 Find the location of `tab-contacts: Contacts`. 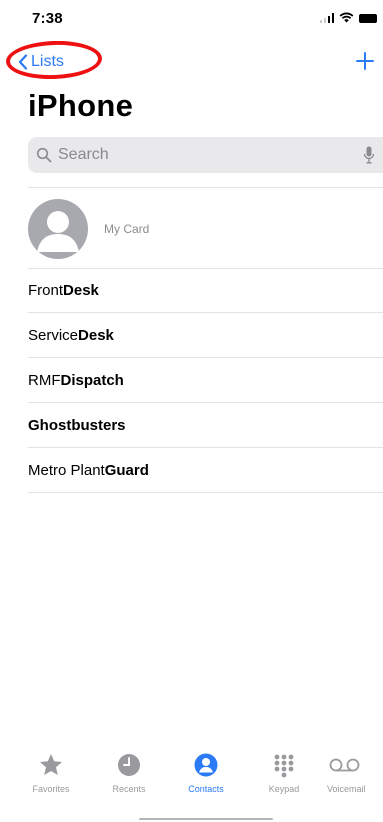

tab-contacts: Contacts is located at coordinates (206, 773).